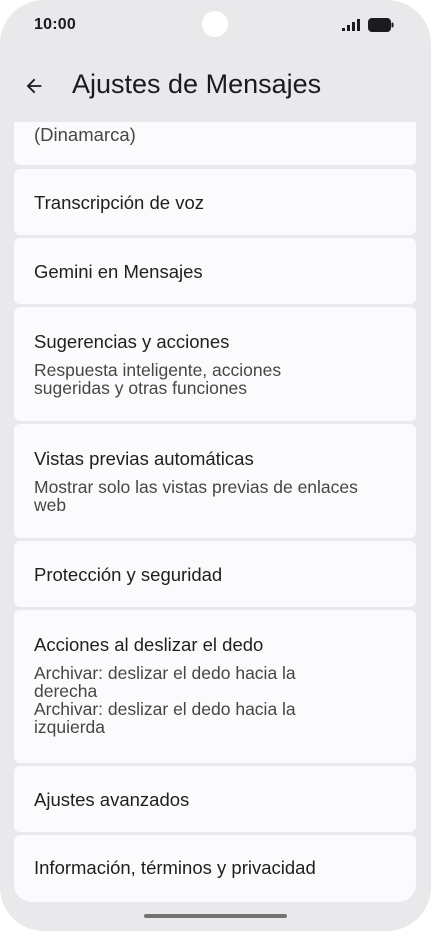  What do you see at coordinates (144, 458) in the screenshot?
I see `settings-item-title: Vistas previas automáticas` at bounding box center [144, 458].